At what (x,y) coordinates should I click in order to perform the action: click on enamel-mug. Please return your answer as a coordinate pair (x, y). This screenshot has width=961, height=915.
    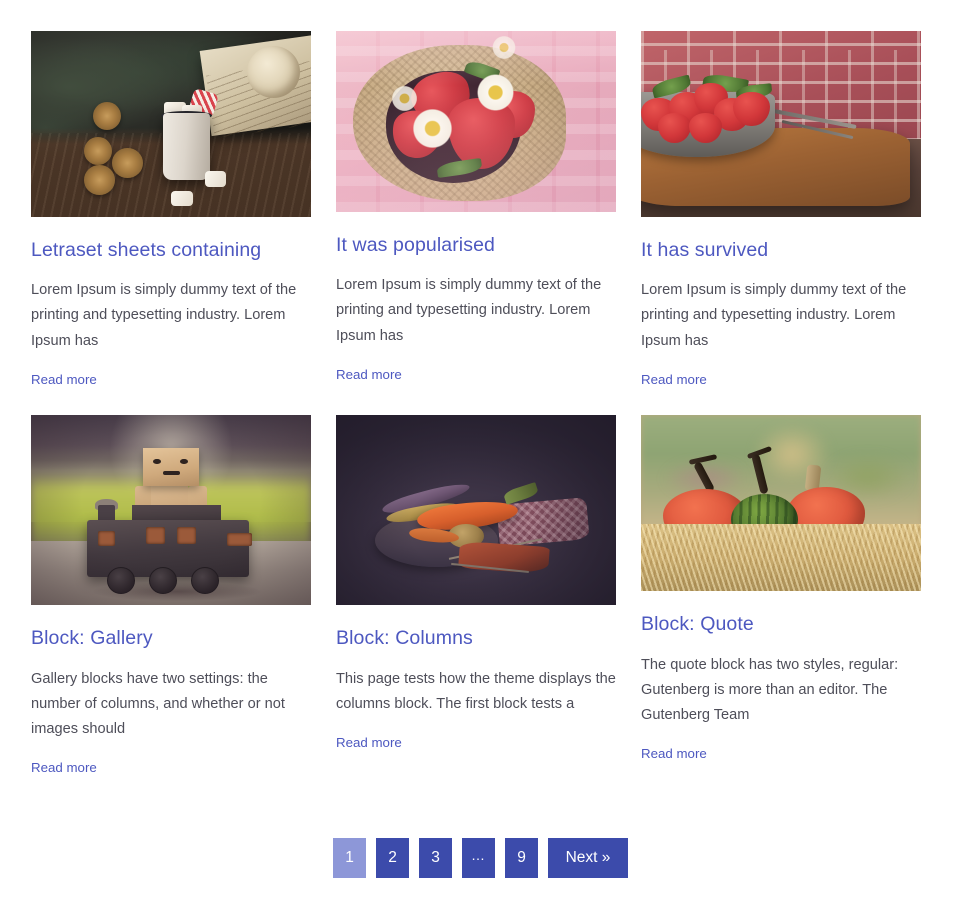
    Looking at the image, I should click on (186, 146).